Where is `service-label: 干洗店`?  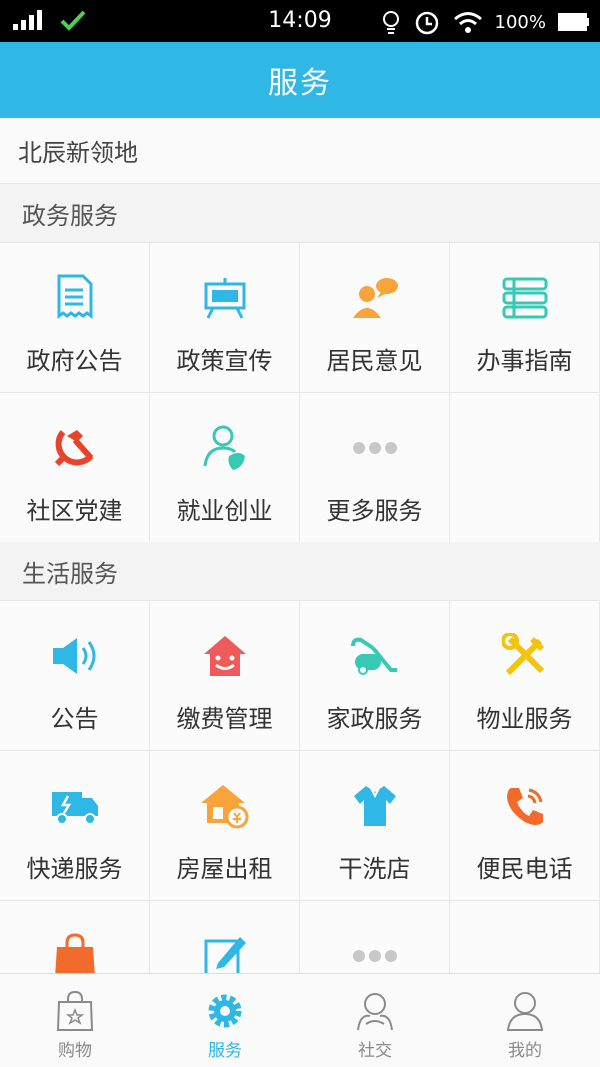
service-label: 干洗店 is located at coordinates (374, 869).